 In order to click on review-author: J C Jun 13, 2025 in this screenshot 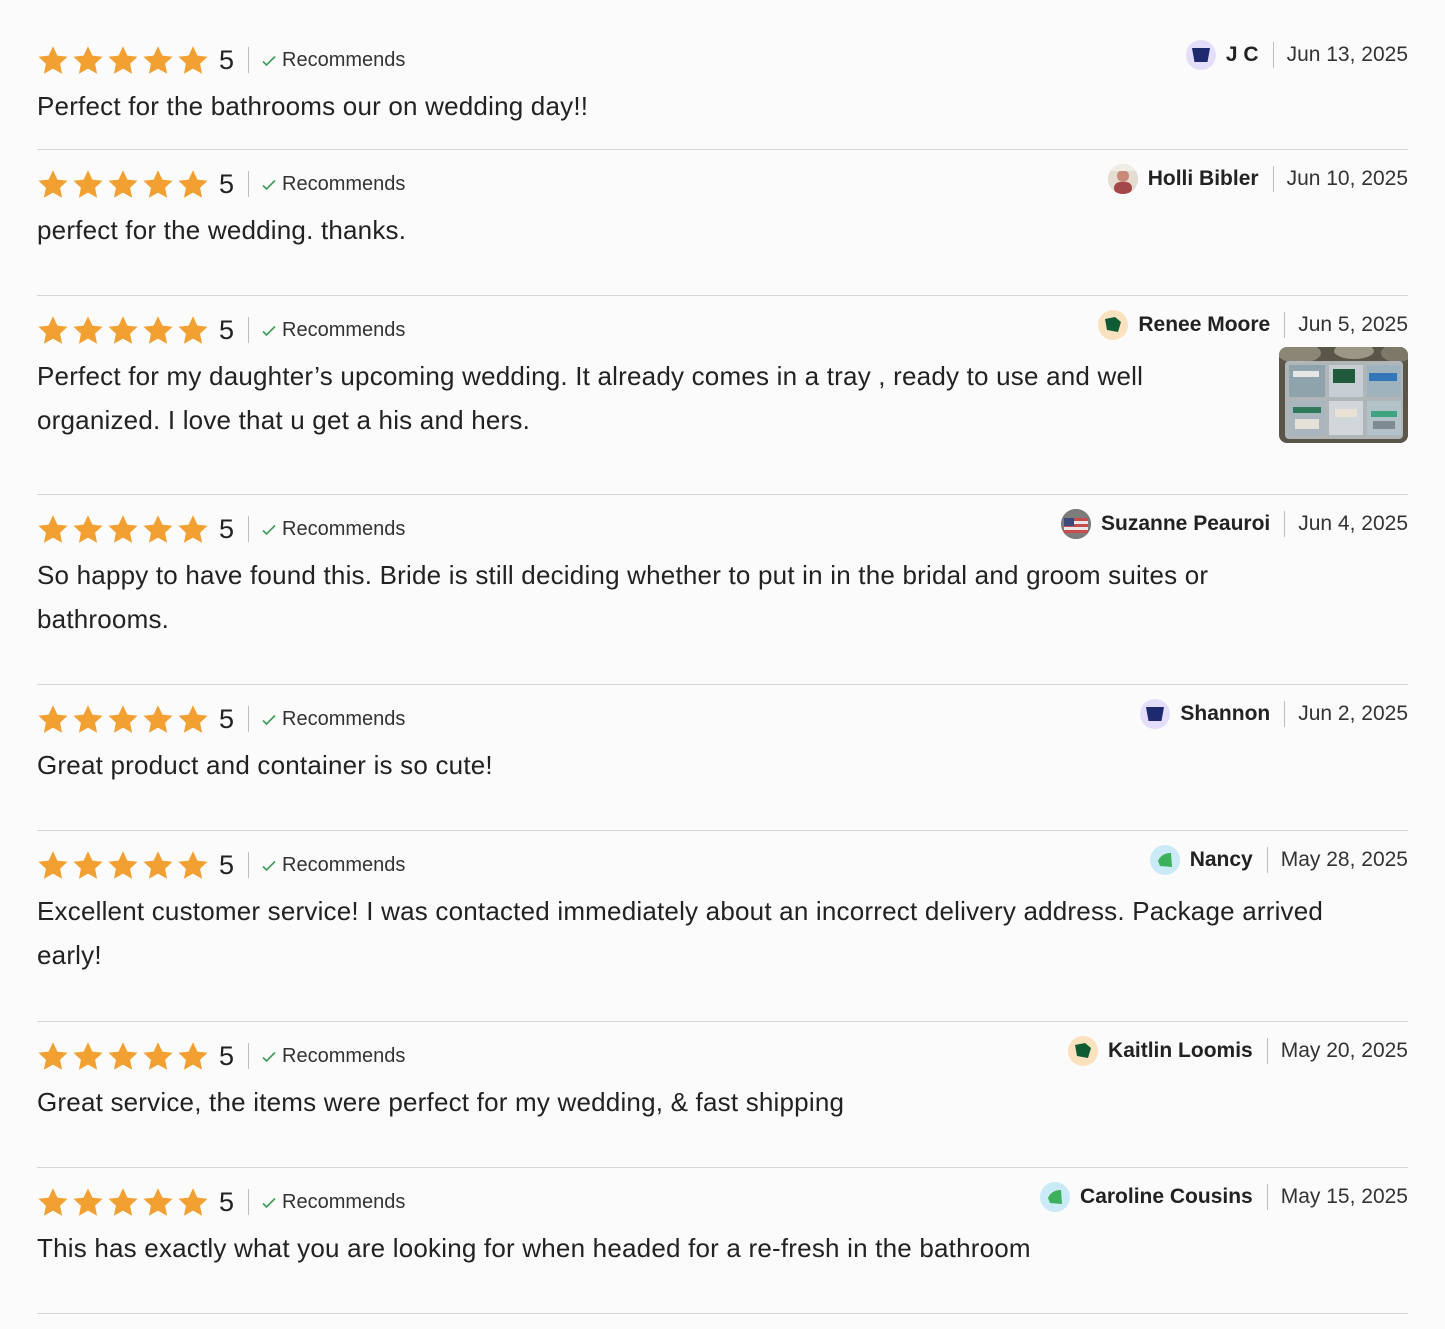, I will do `click(1296, 55)`.